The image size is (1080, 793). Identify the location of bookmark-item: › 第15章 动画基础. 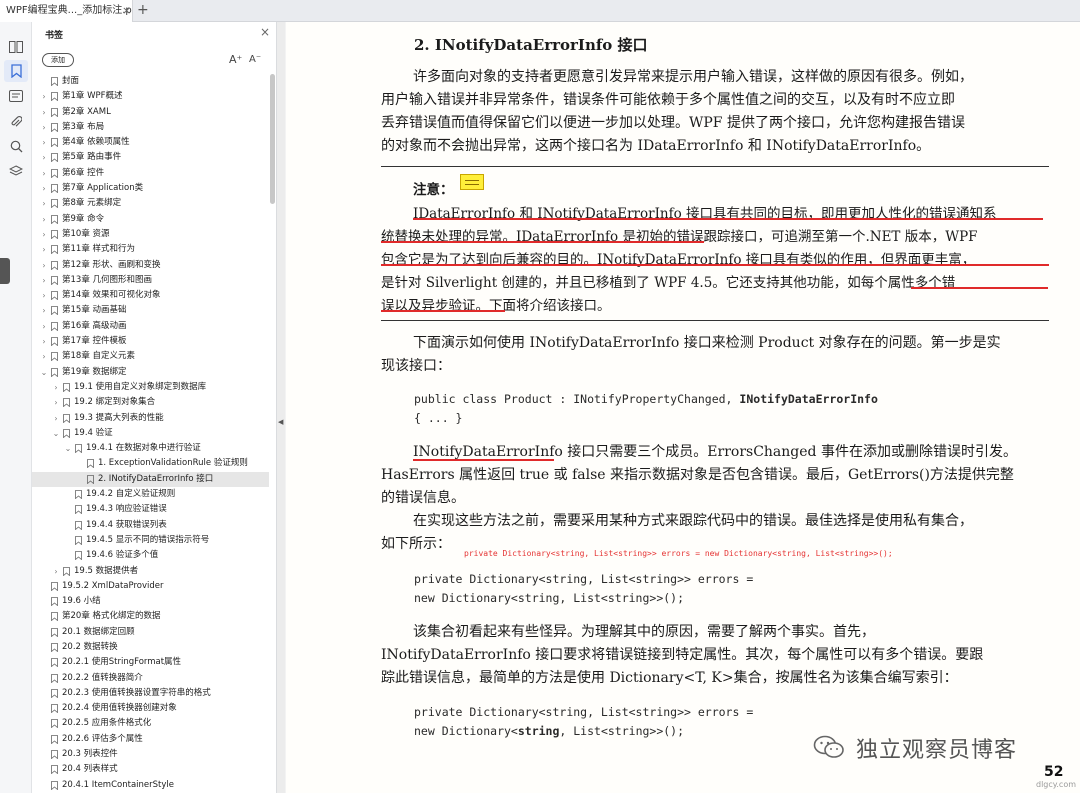
(150, 310).